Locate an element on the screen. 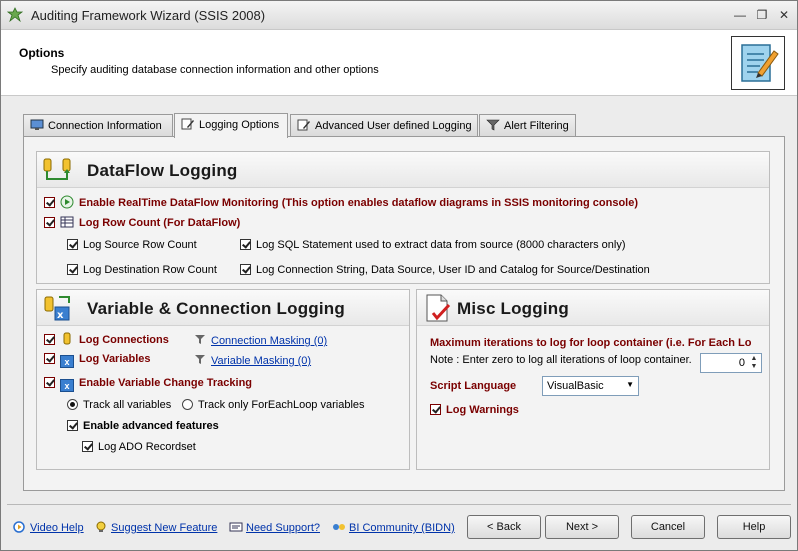 This screenshot has width=798, height=551. log-destination-row-count-checkbox: Log Destination Row Count is located at coordinates (142, 270).